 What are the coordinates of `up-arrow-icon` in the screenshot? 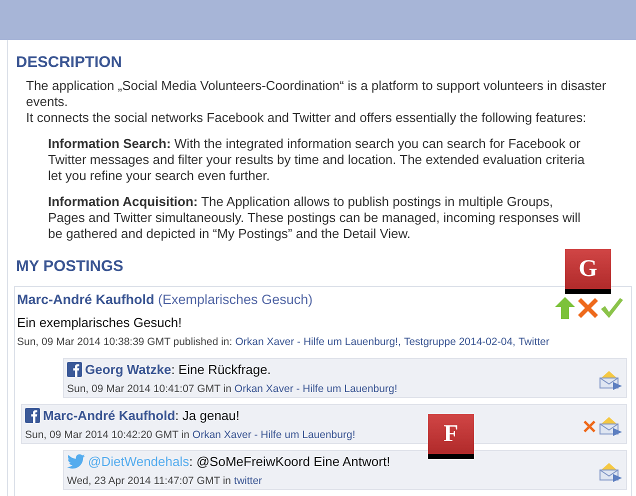 It's located at (565, 308).